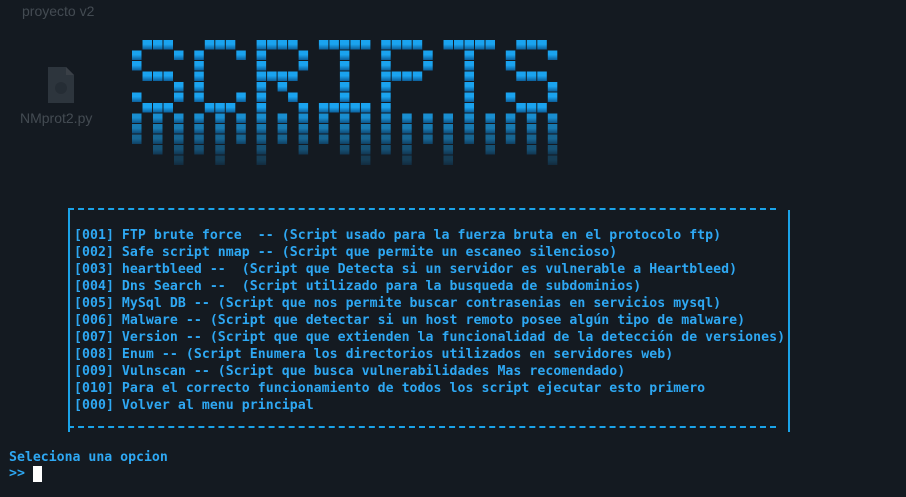  What do you see at coordinates (25, 473) in the screenshot?
I see `terminal-input-line: >>` at bounding box center [25, 473].